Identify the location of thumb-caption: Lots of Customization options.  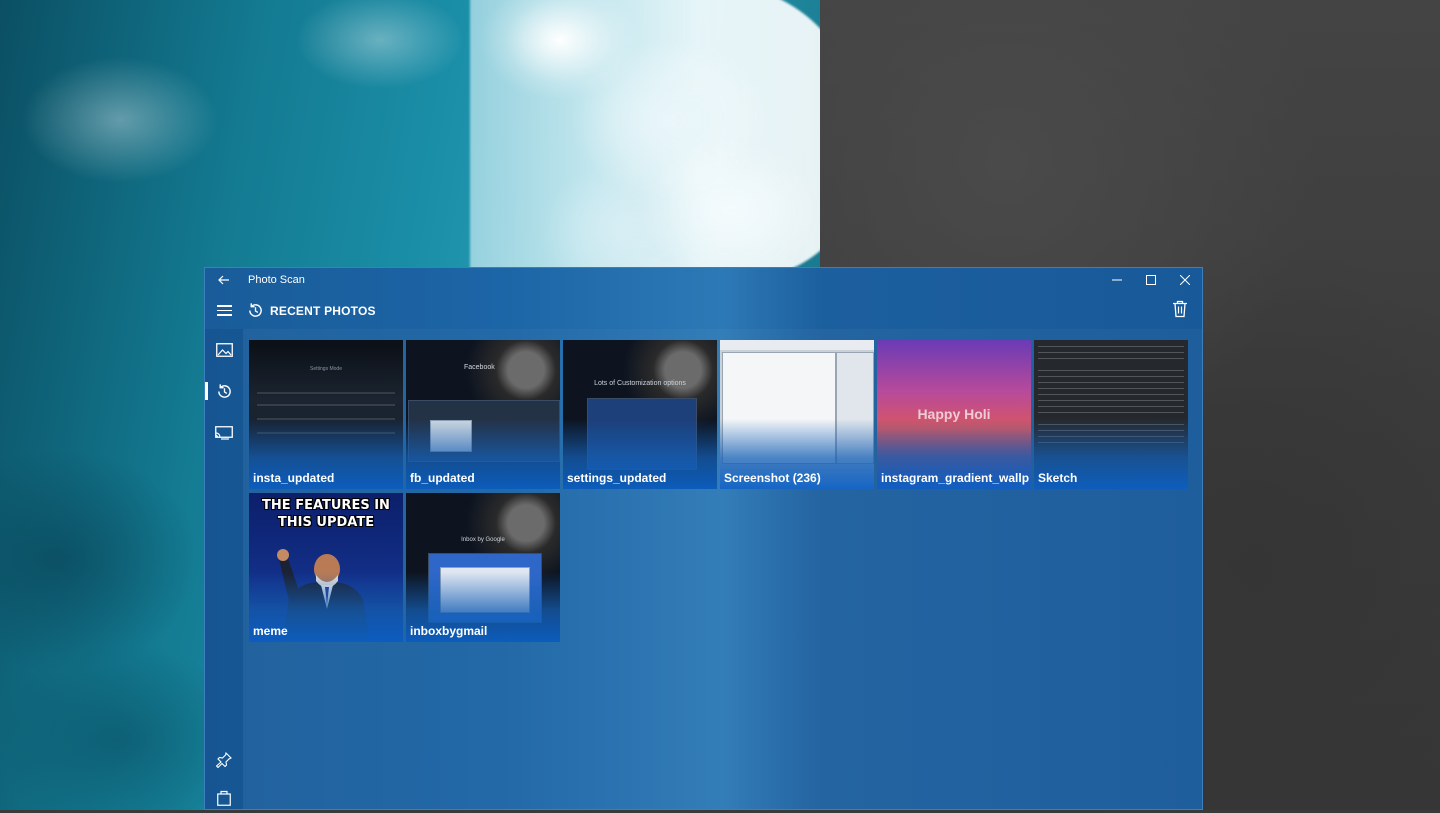
(640, 383).